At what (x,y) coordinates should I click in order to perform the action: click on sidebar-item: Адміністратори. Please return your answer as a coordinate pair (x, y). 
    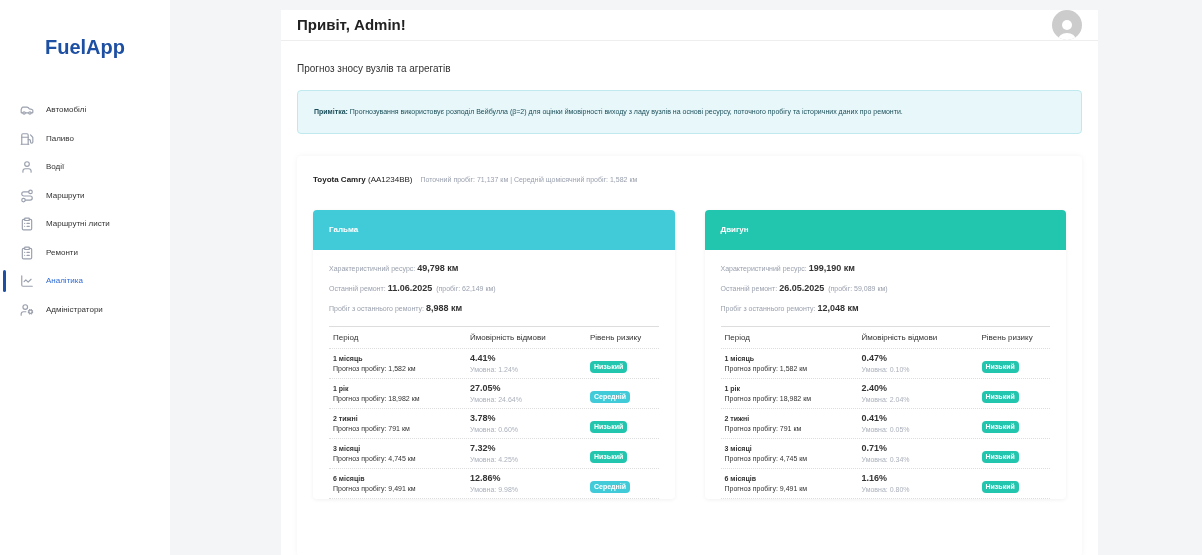
    Looking at the image, I should click on (51, 309).